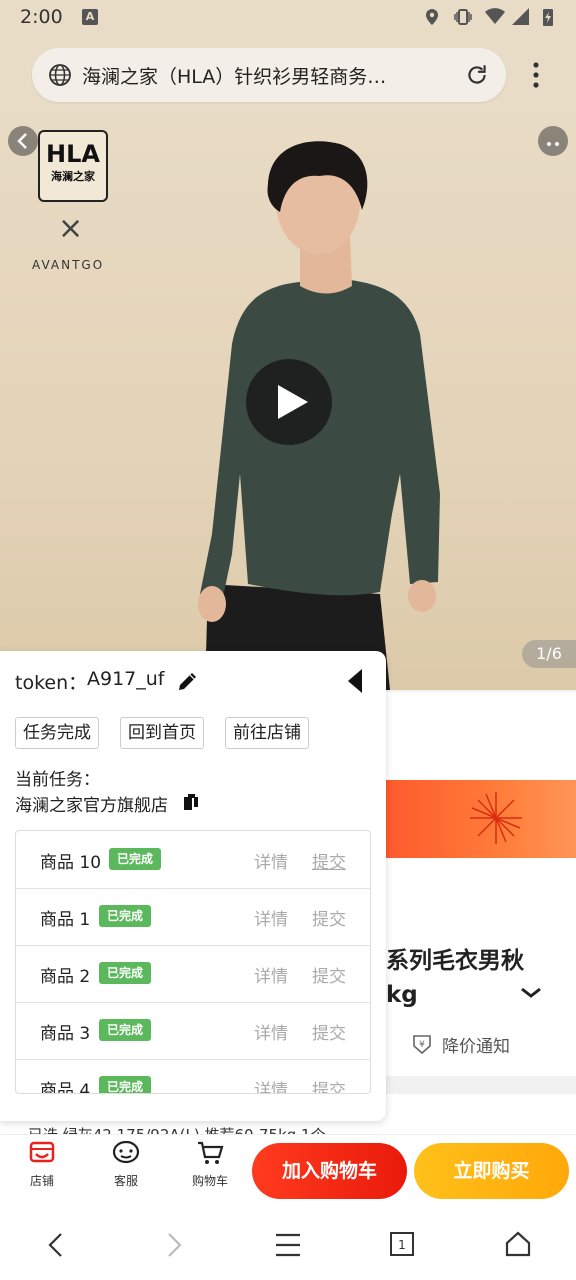 The height and width of the screenshot is (1280, 576). I want to click on play-video-button, so click(289, 402).